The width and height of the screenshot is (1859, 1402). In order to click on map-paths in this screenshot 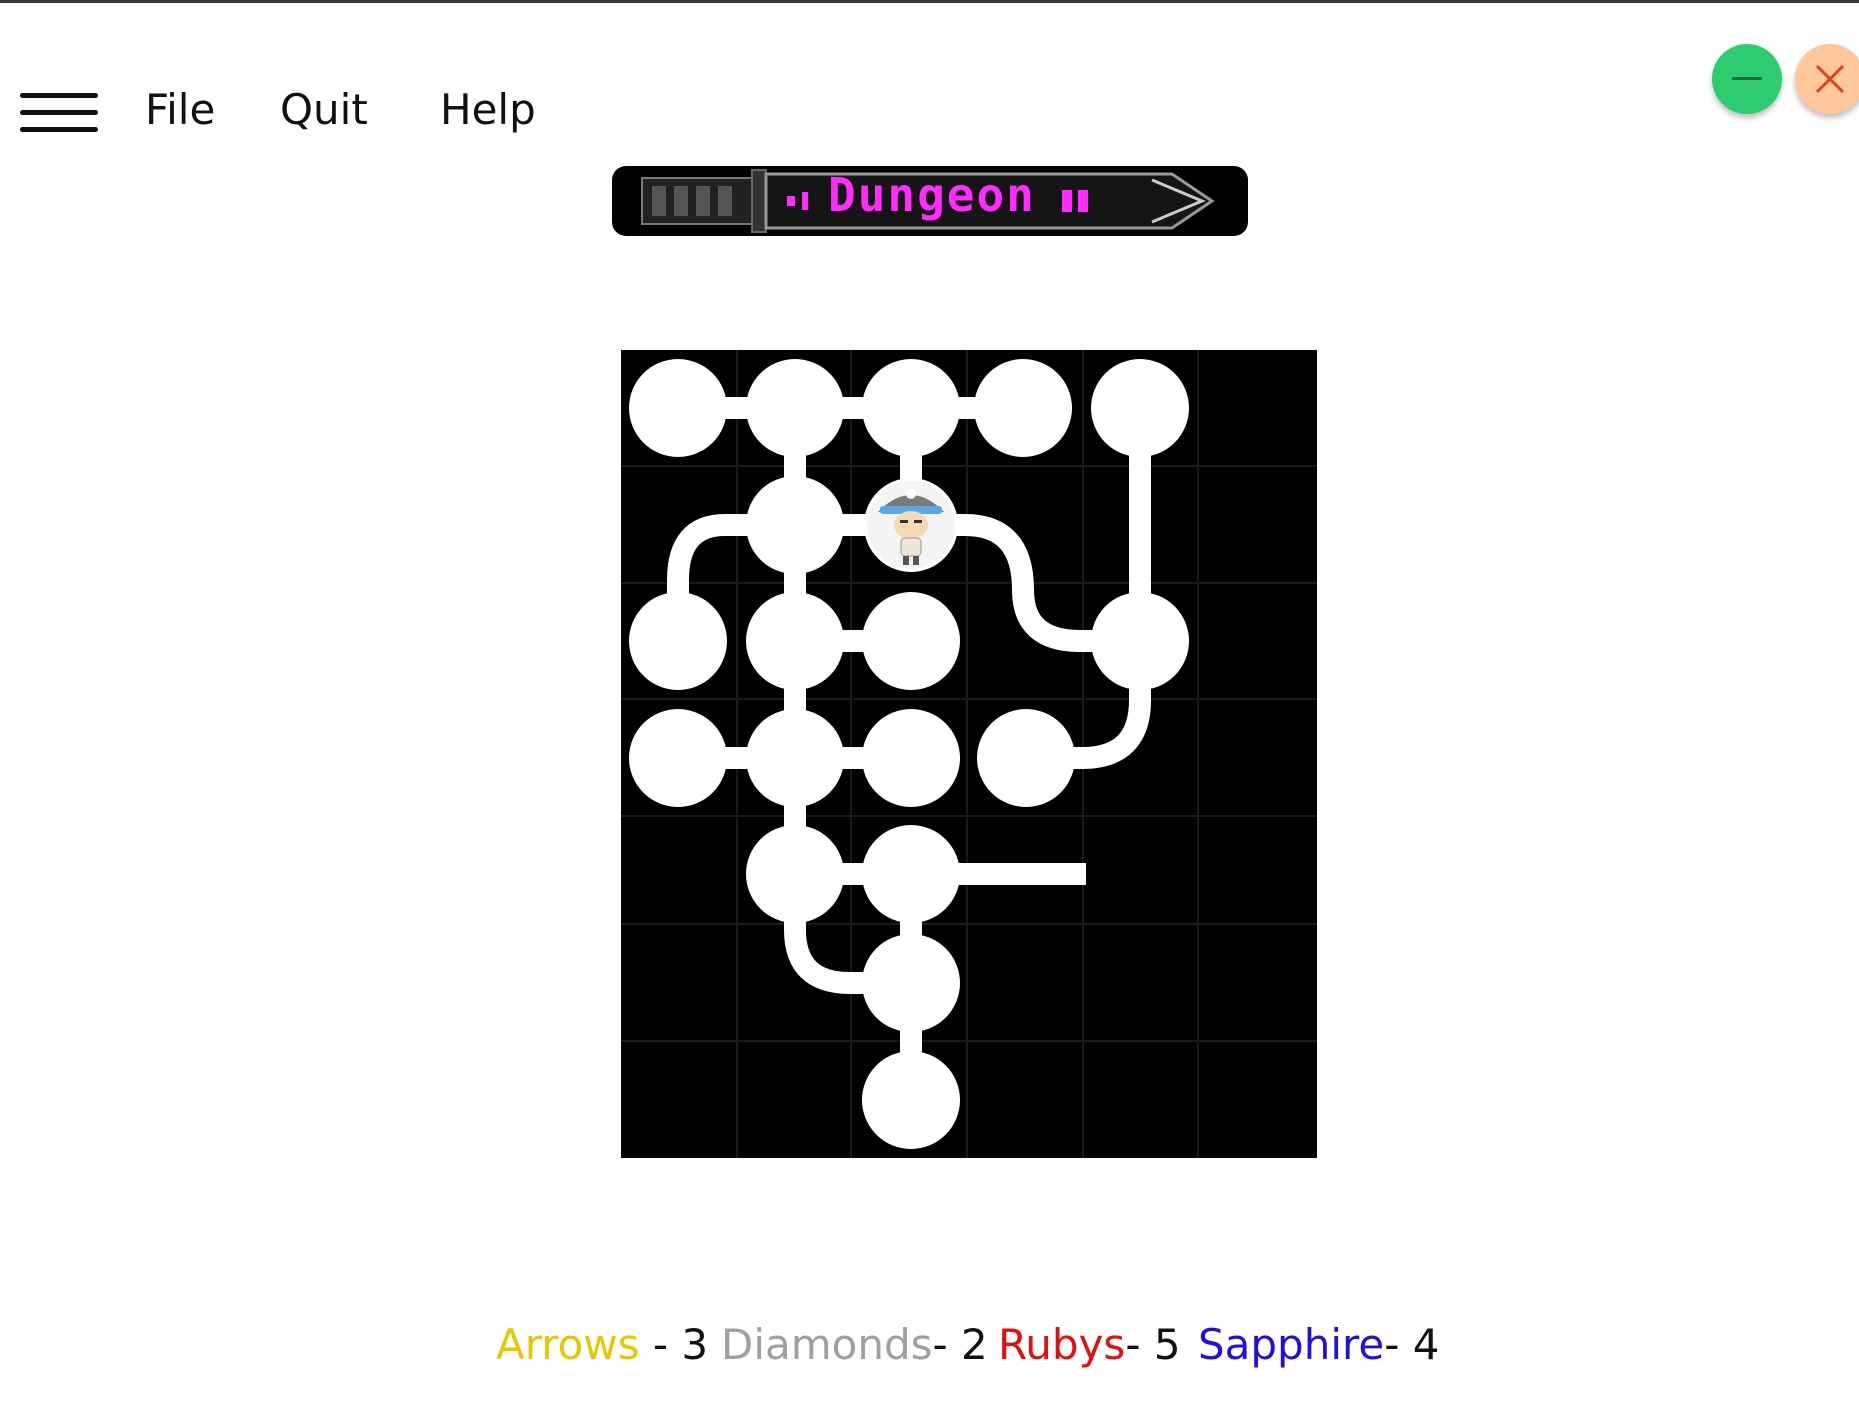, I will do `click(909, 748)`.